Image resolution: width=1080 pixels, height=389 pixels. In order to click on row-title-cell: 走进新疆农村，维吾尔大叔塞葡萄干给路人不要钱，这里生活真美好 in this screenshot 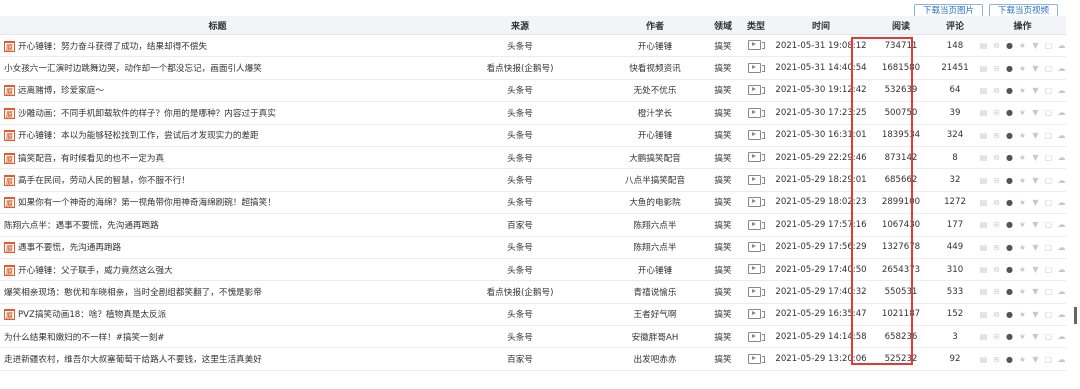, I will do `click(217, 359)`.